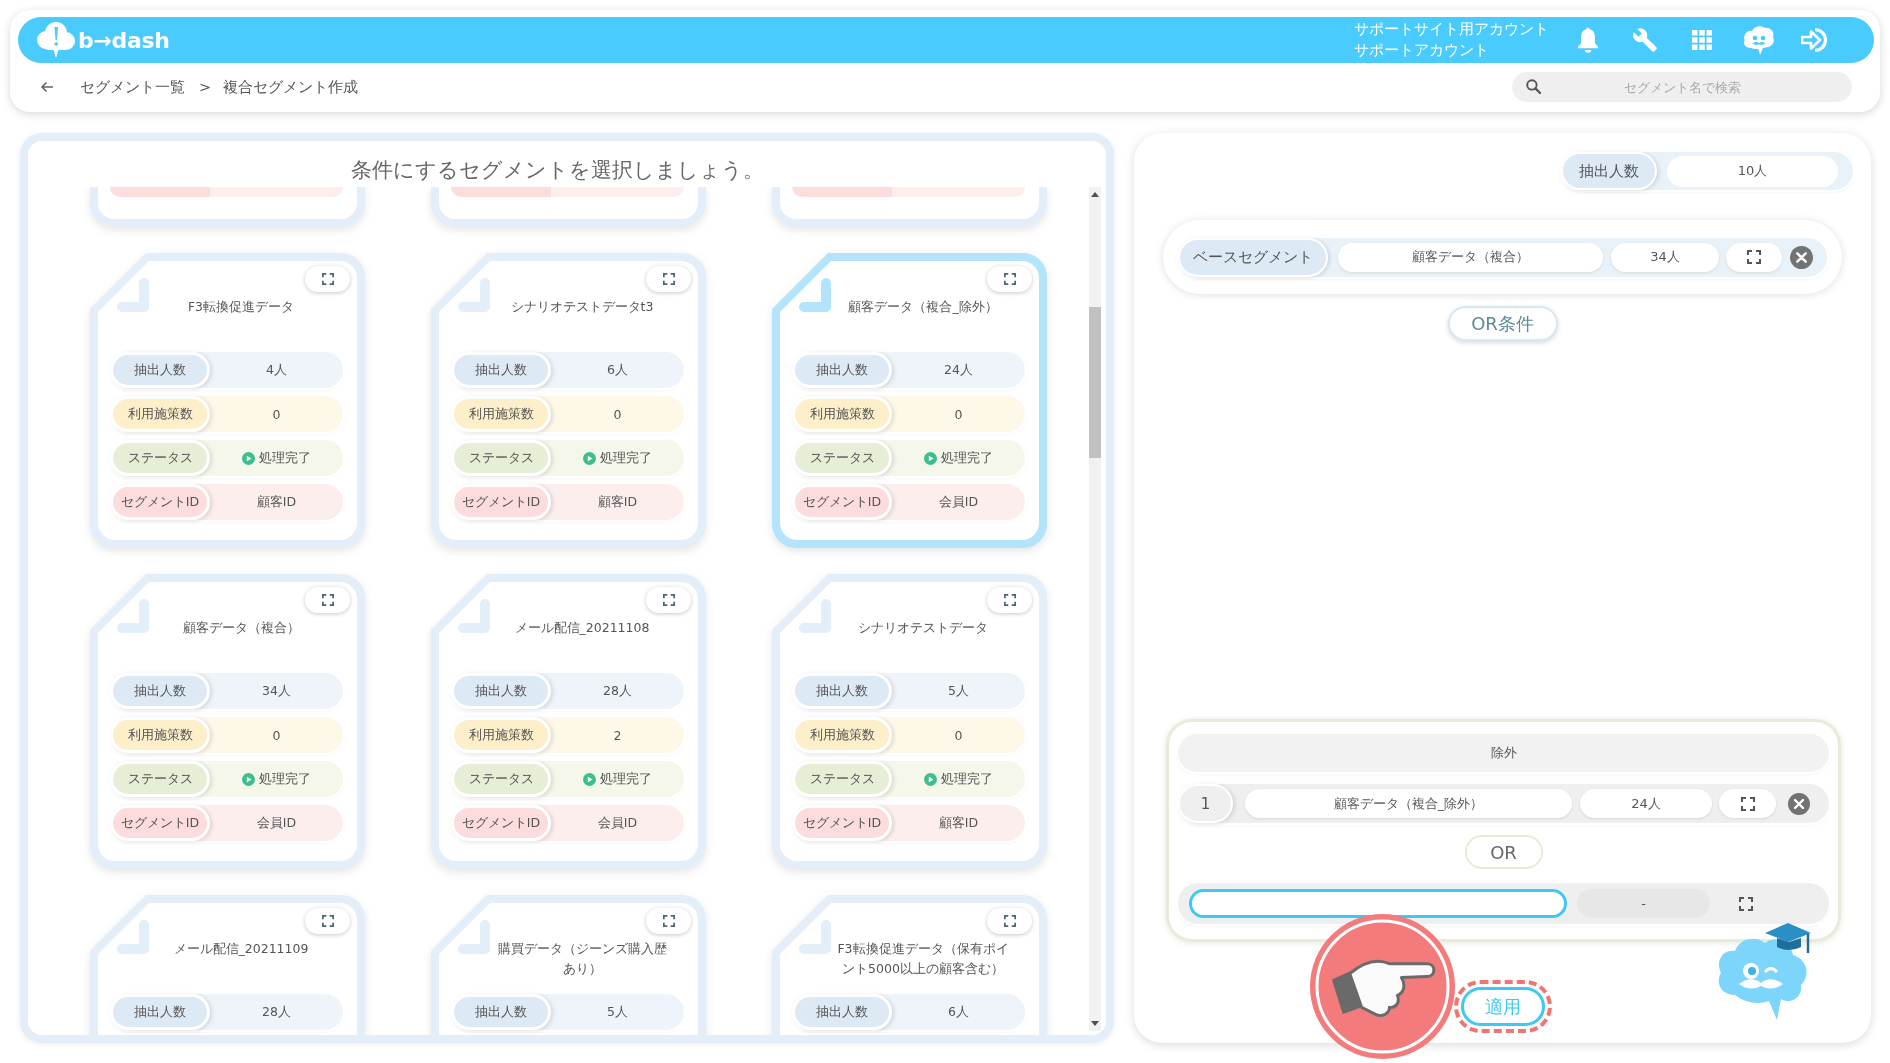  What do you see at coordinates (1422, 50) in the screenshot?
I see `account-name: サポートアカウント` at bounding box center [1422, 50].